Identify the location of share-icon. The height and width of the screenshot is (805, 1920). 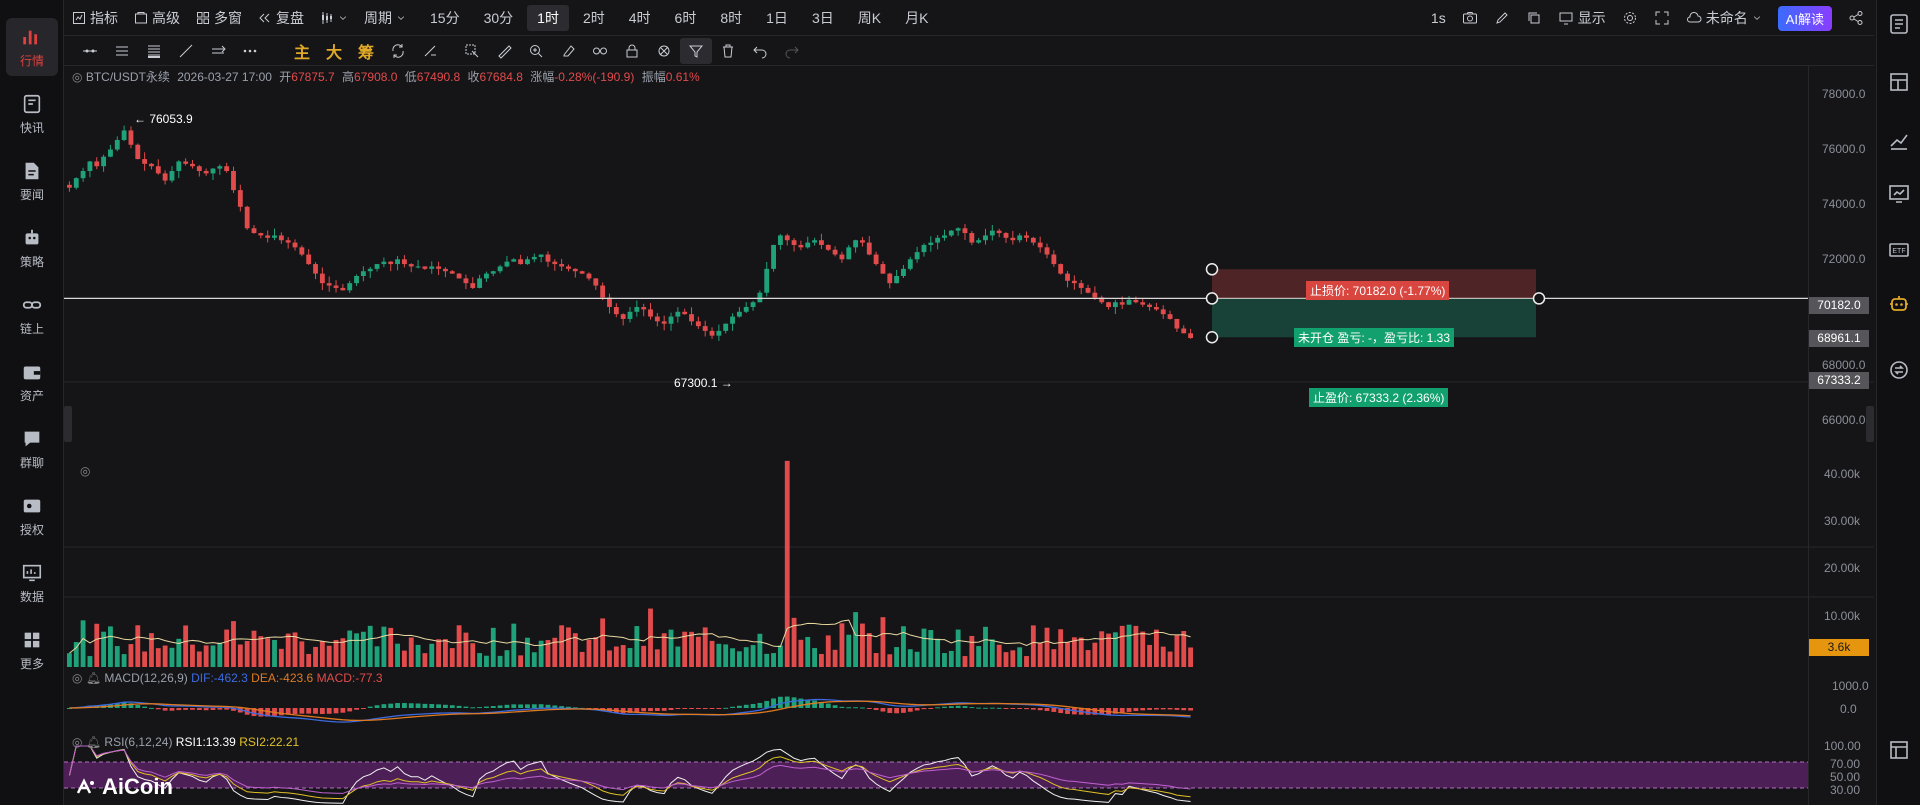
(1856, 18).